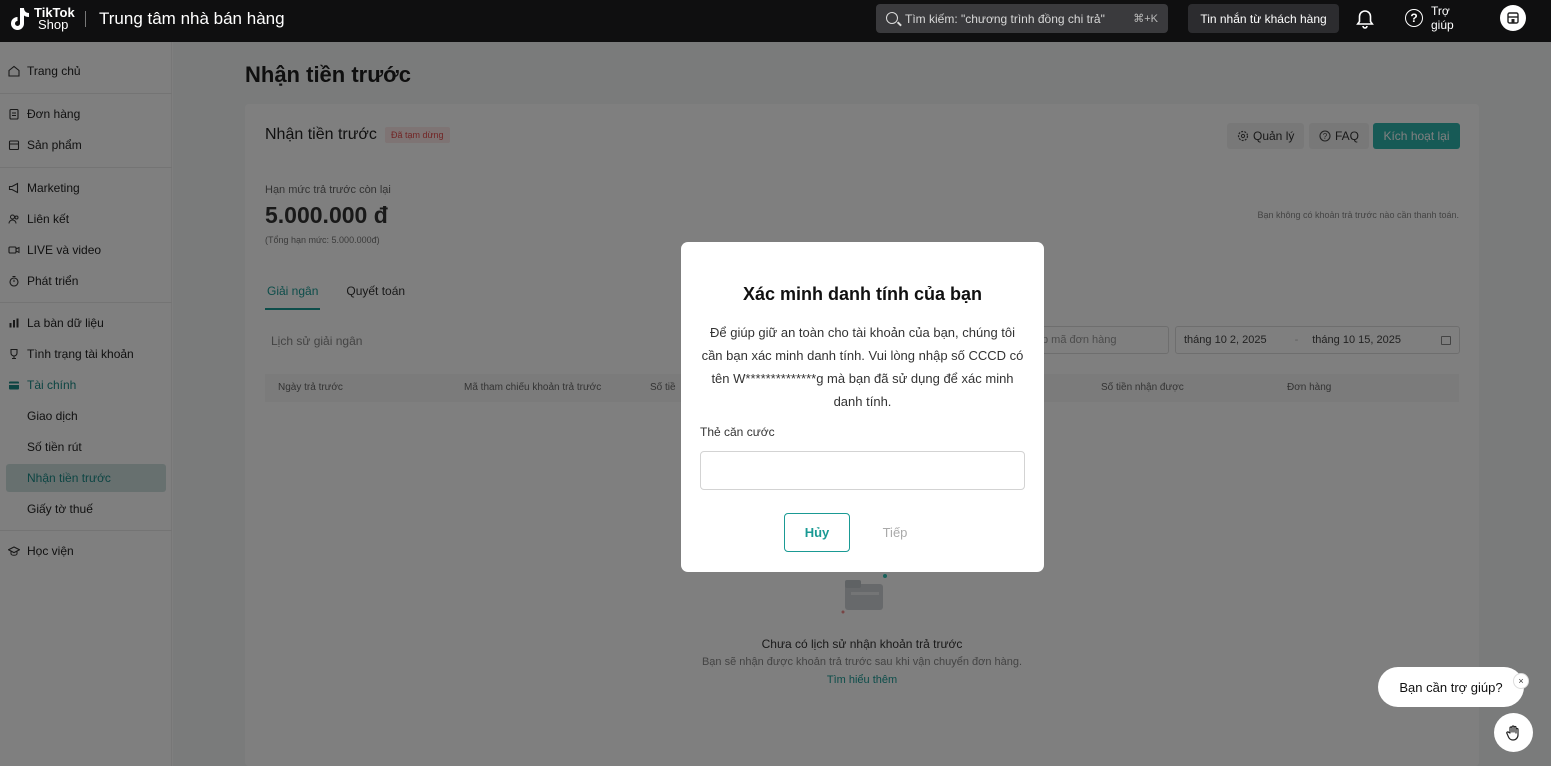  I want to click on help-label: Trợ giúp, so click(1442, 18).